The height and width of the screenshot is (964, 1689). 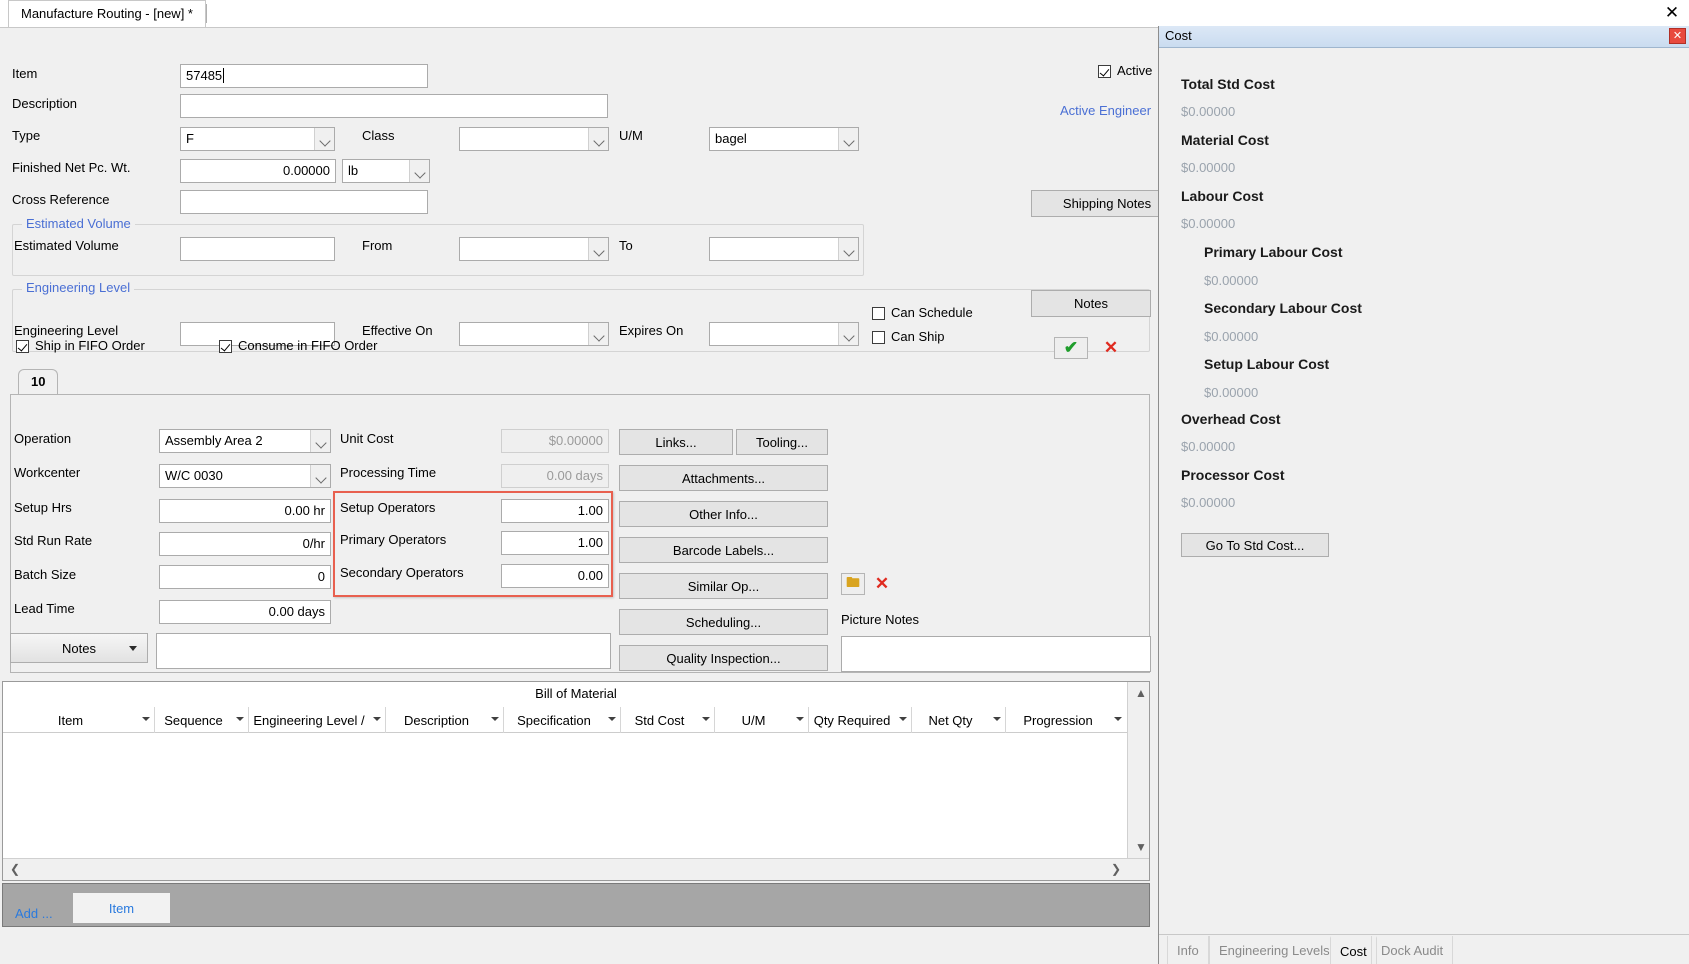 What do you see at coordinates (257, 139) in the screenshot?
I see `type-select: F` at bounding box center [257, 139].